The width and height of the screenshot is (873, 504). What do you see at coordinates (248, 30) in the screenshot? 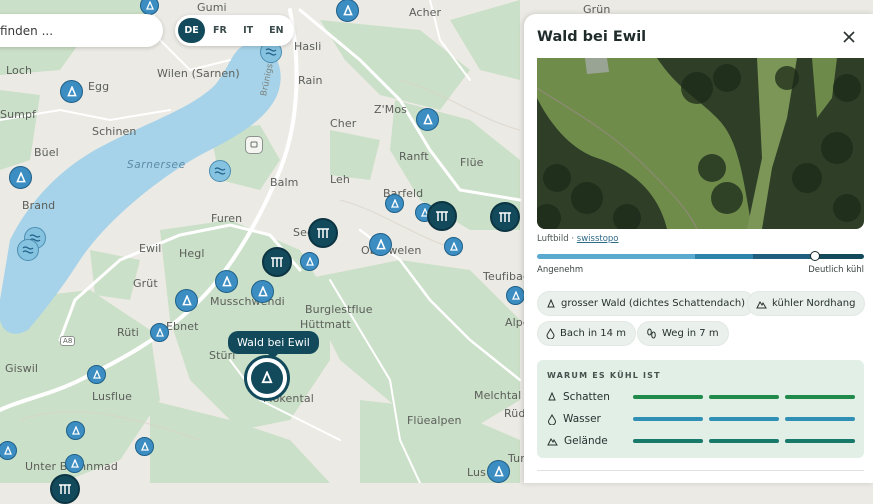
I see `lang-it-button: IT` at bounding box center [248, 30].